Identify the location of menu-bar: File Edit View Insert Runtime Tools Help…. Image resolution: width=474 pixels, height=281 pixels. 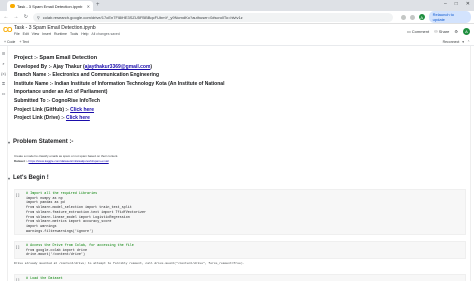
(67, 34).